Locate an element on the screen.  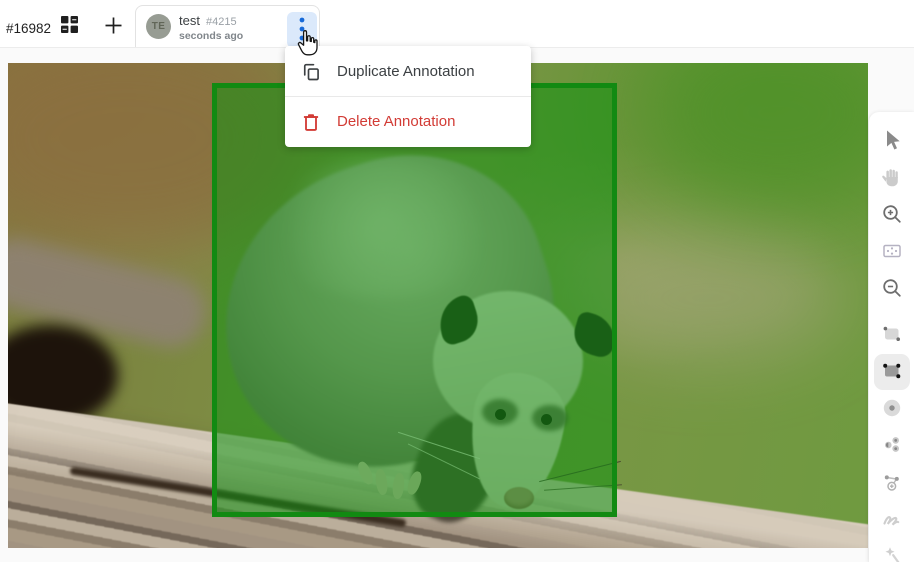
fit-screen-icon is located at coordinates (892, 252).